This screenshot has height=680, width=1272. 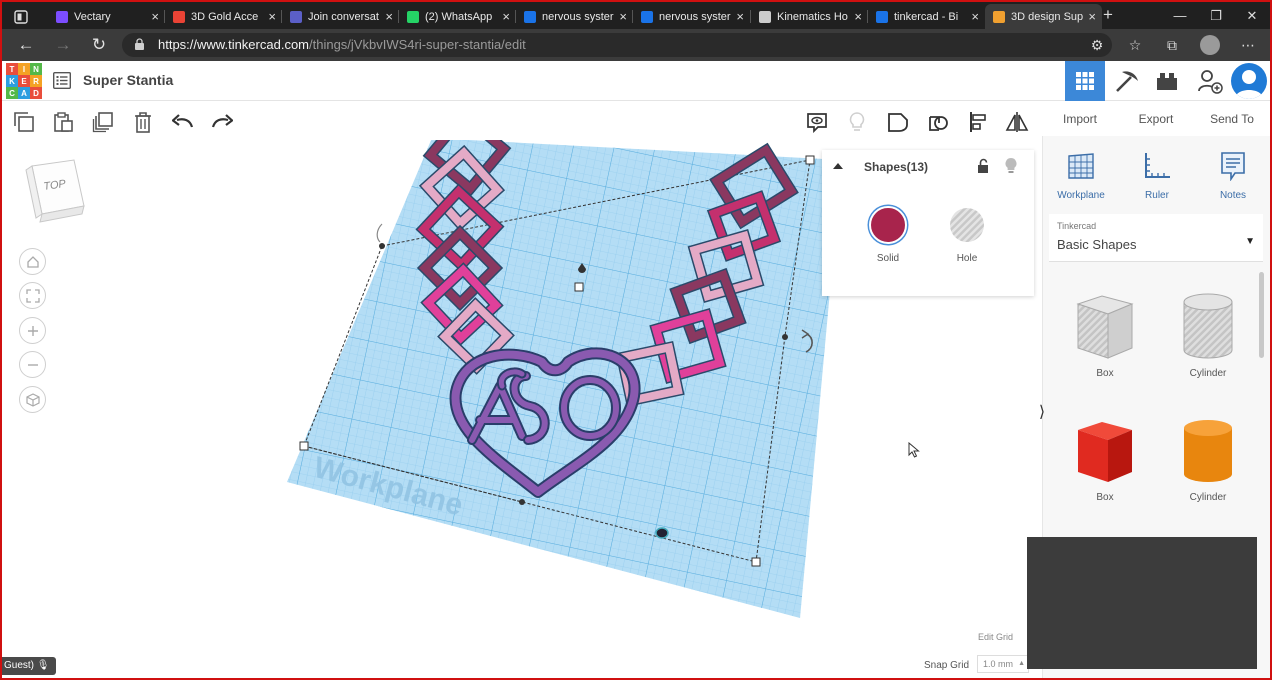 I want to click on shape-cylinder-hatched: Cylinder, so click(x=1208, y=335).